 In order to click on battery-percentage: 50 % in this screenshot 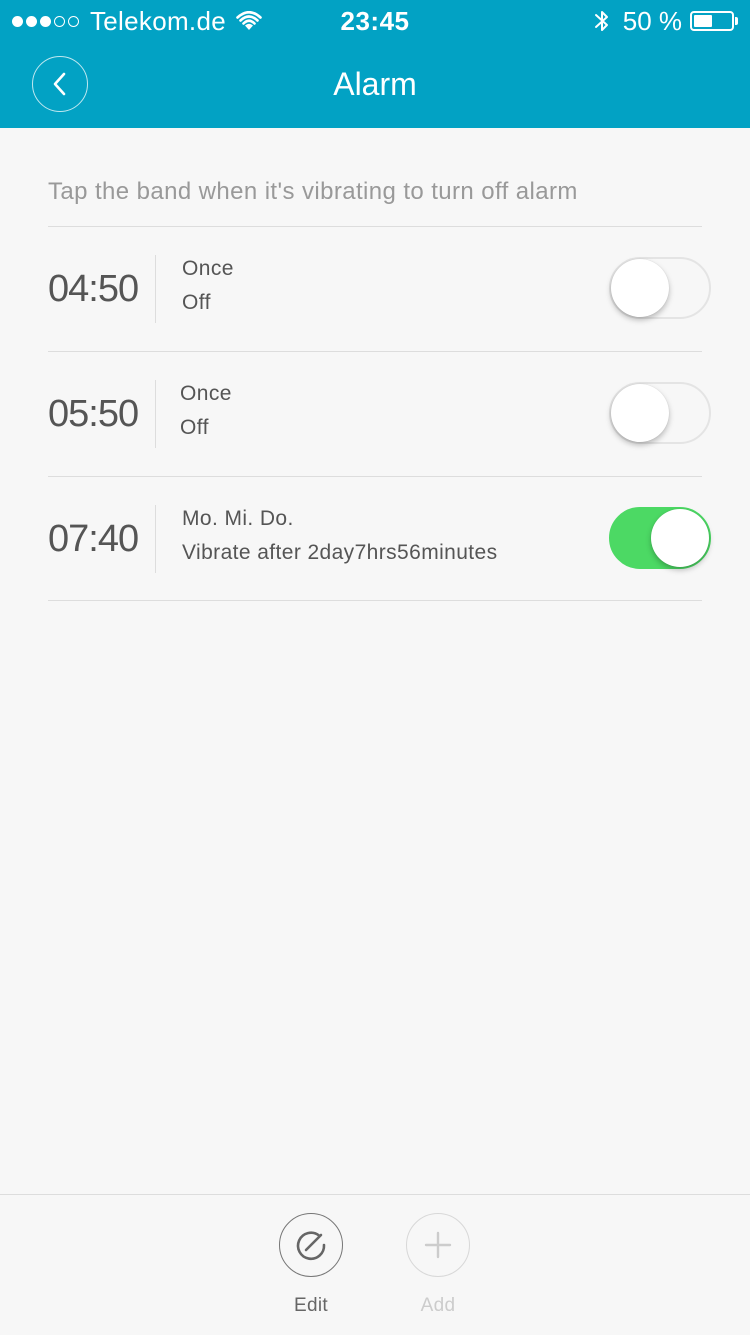, I will do `click(652, 20)`.